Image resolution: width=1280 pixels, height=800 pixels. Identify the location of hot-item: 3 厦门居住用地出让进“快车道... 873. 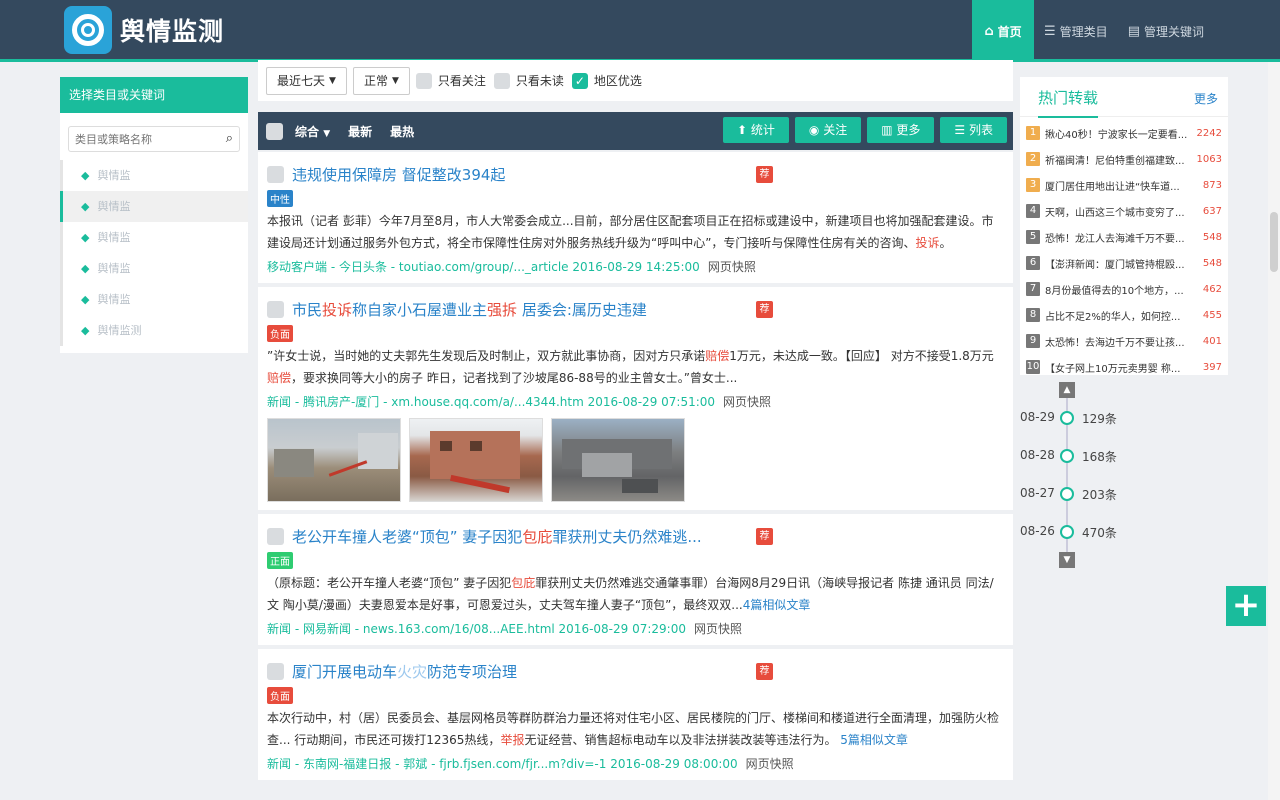
(1124, 185).